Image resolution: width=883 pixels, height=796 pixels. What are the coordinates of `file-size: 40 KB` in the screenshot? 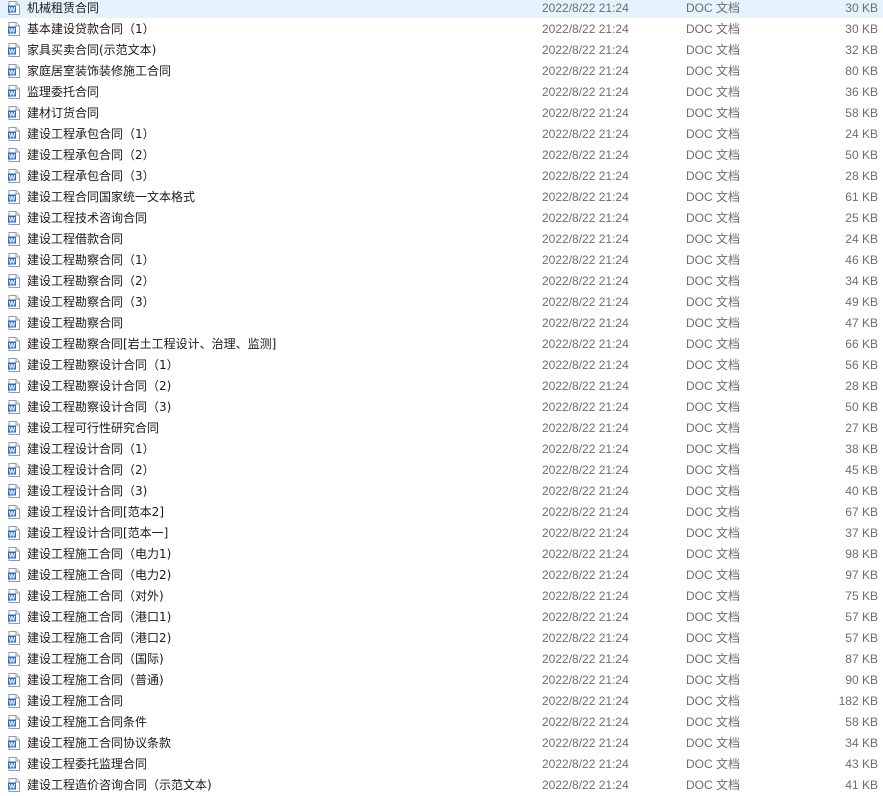 It's located at (861, 490).